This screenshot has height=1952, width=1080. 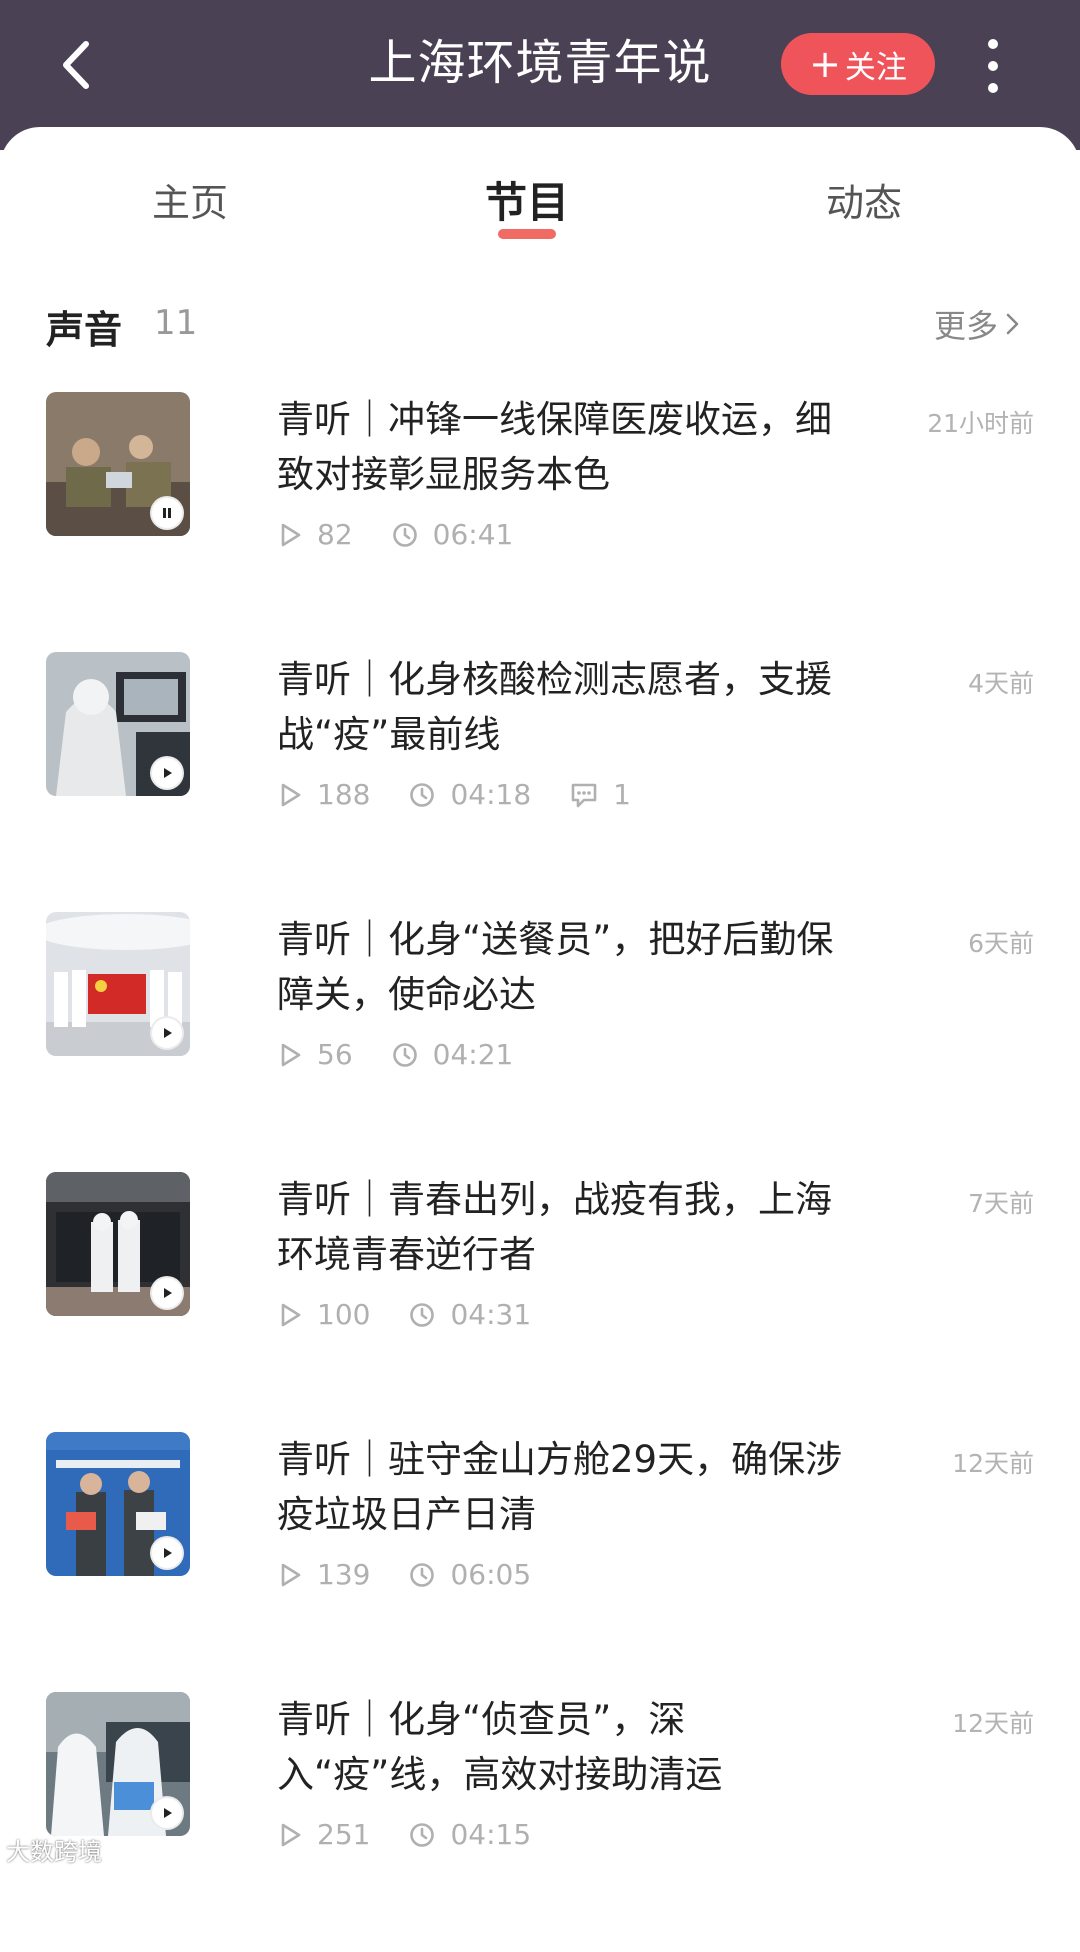 What do you see at coordinates (491, 794) in the screenshot?
I see `duration: 04:18` at bounding box center [491, 794].